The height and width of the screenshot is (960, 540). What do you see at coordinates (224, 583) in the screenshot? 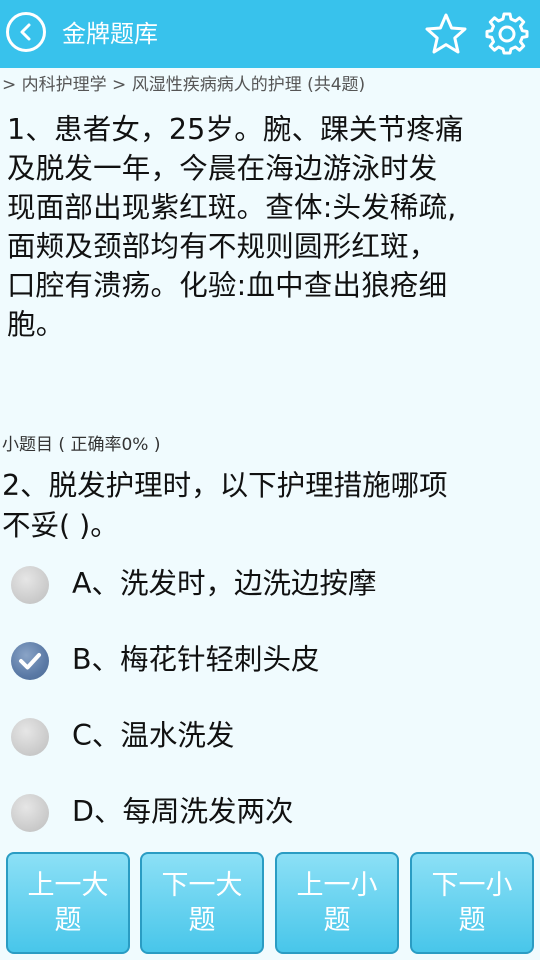
I see `option-text: A、洗发时，边洗边按摩` at bounding box center [224, 583].